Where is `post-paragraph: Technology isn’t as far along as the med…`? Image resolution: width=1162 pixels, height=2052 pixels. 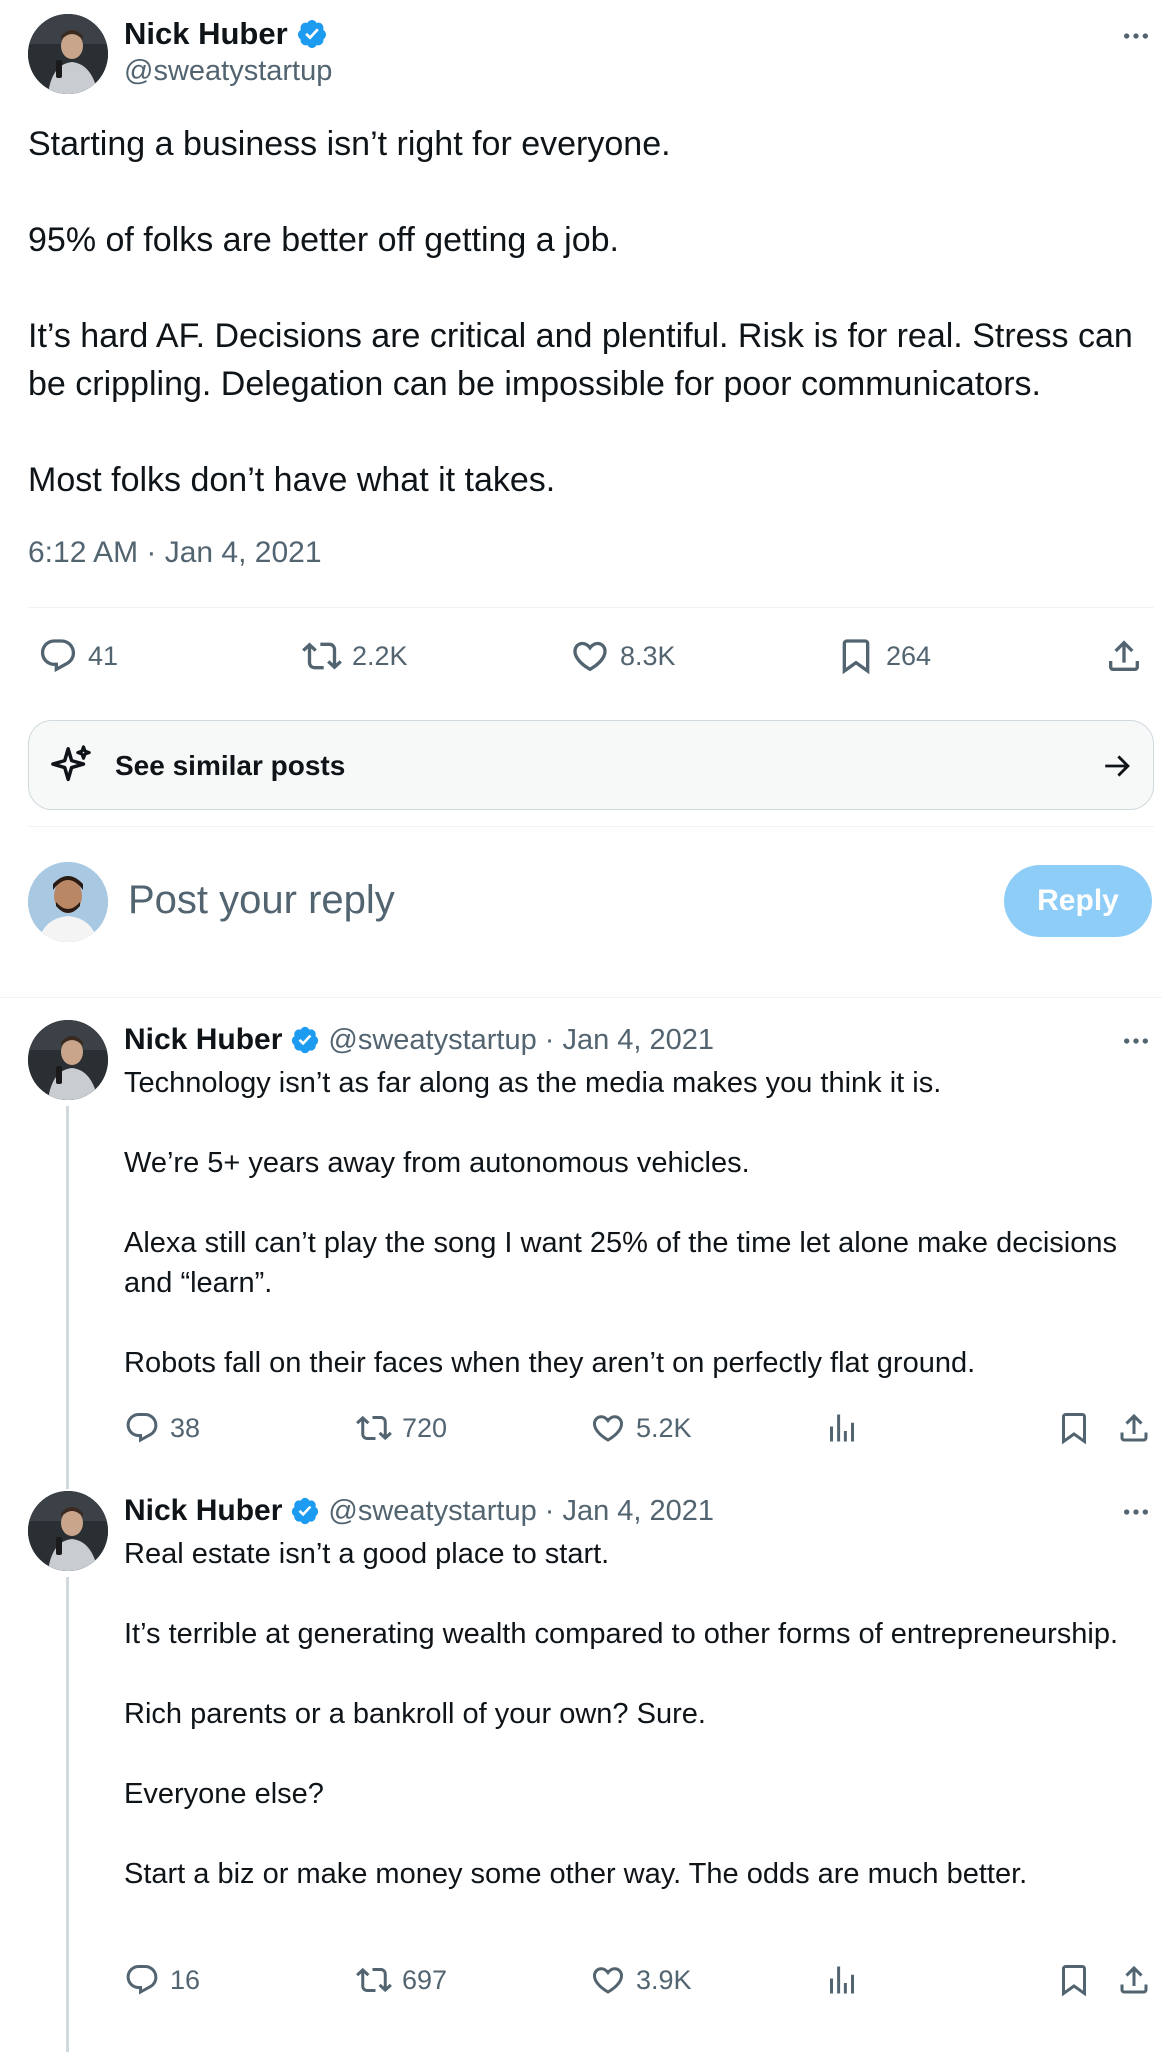 post-paragraph: Technology isn’t as far along as the med… is located at coordinates (533, 1083).